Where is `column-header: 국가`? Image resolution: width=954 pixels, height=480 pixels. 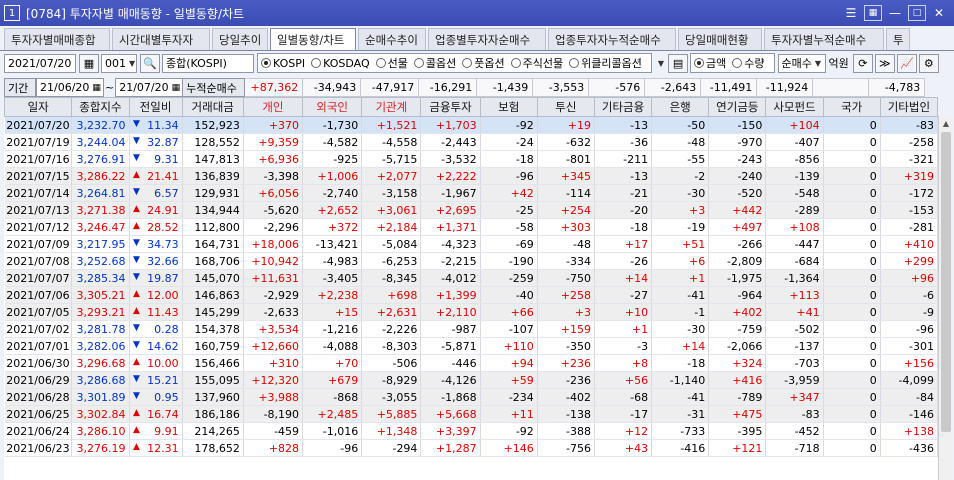 column-header: 국가 is located at coordinates (851, 107).